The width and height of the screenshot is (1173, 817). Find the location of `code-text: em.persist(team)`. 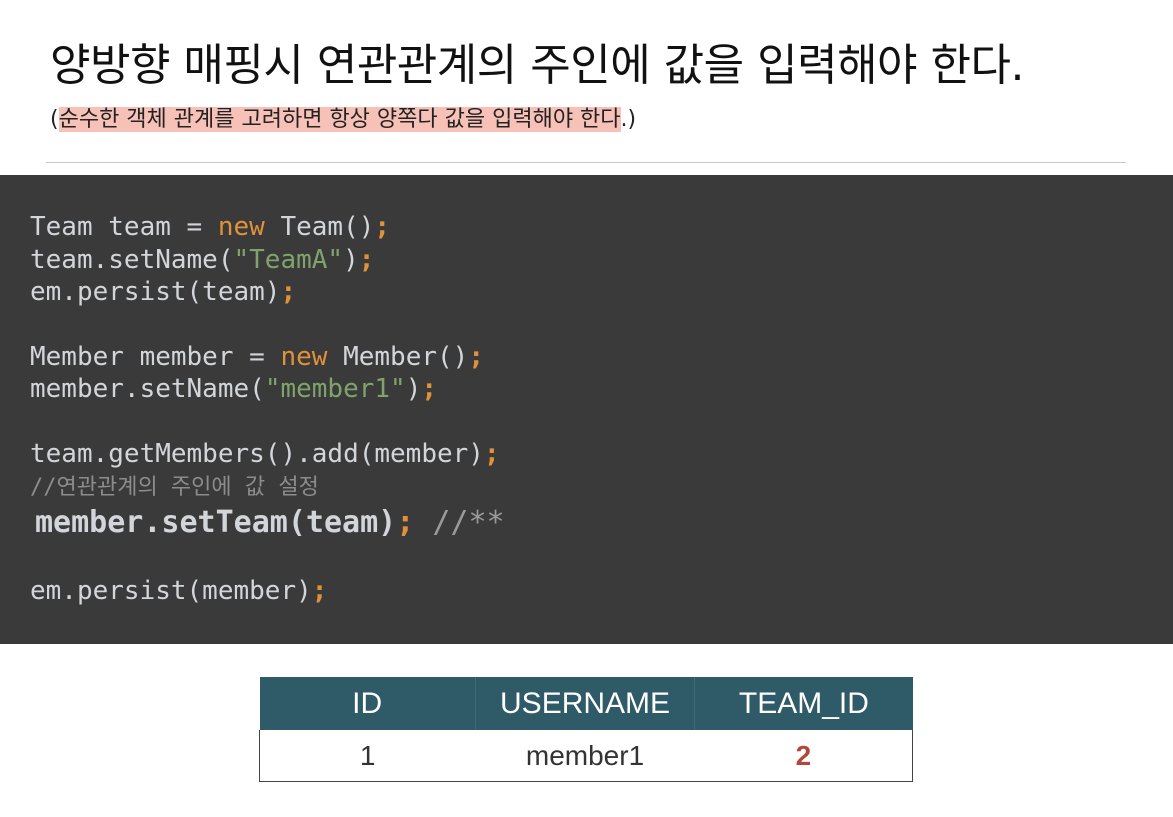

code-text: em.persist(team) is located at coordinates (155, 292).